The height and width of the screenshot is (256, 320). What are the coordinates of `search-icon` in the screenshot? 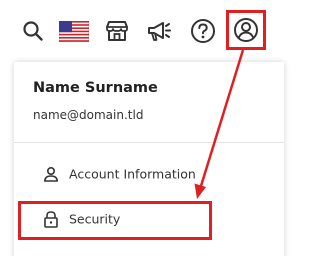 It's located at (33, 31).